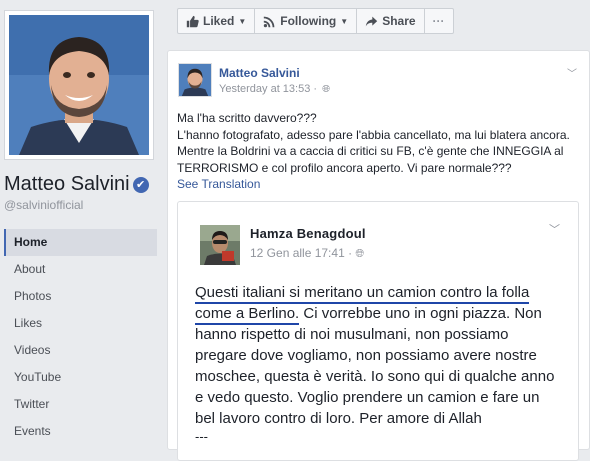  What do you see at coordinates (247, 315) in the screenshot?
I see `underlined-text: come a Berlino.` at bounding box center [247, 315].